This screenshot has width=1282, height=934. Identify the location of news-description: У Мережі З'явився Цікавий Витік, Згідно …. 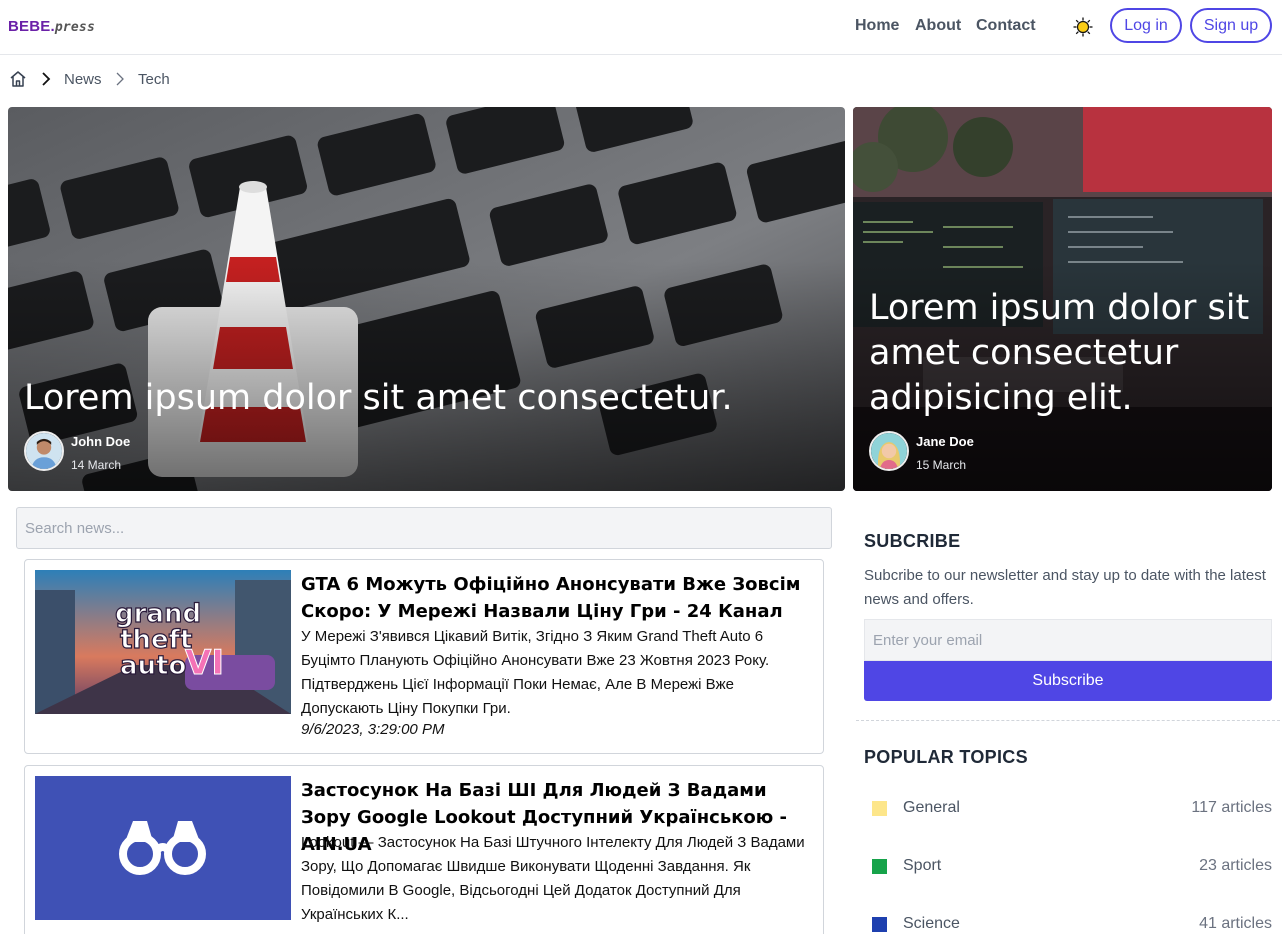
(535, 672).